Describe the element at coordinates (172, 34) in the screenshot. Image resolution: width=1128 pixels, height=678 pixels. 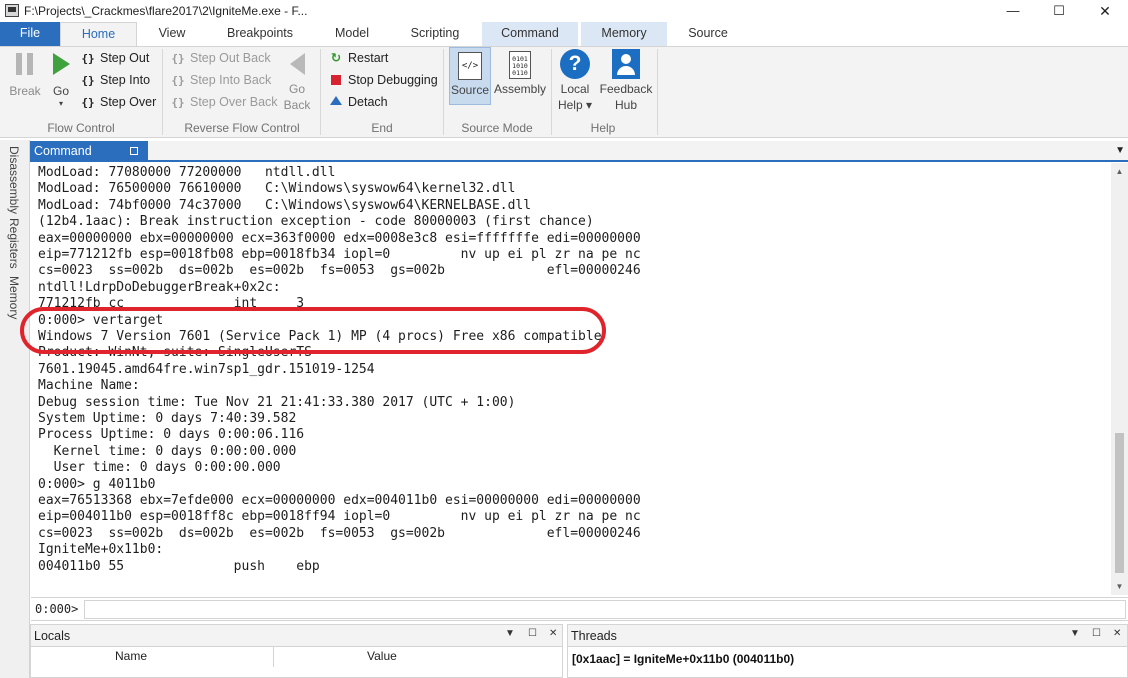
I see `tab-view: View` at that location.